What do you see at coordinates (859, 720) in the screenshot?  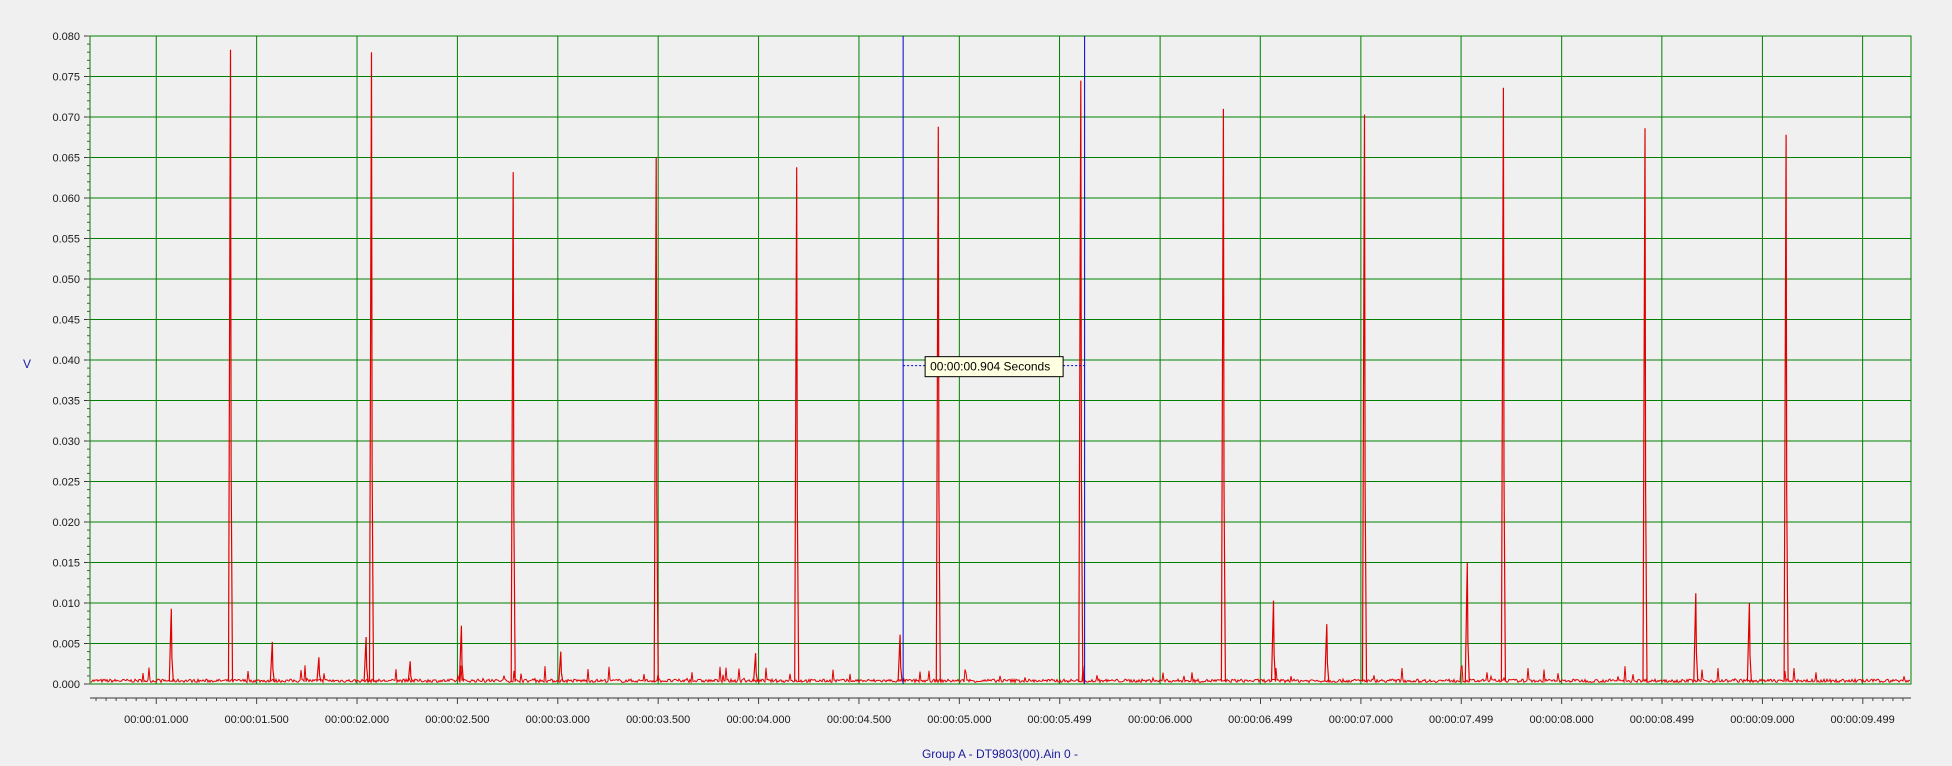 I see `x-tick-label: 00:00:04.500` at bounding box center [859, 720].